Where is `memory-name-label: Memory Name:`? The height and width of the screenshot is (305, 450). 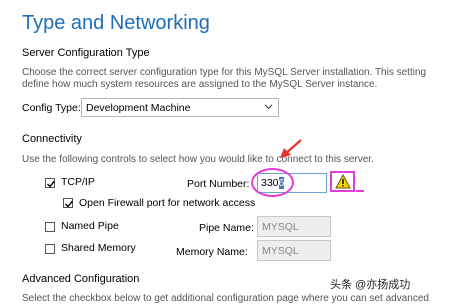 memory-name-label: Memory Name: is located at coordinates (212, 252).